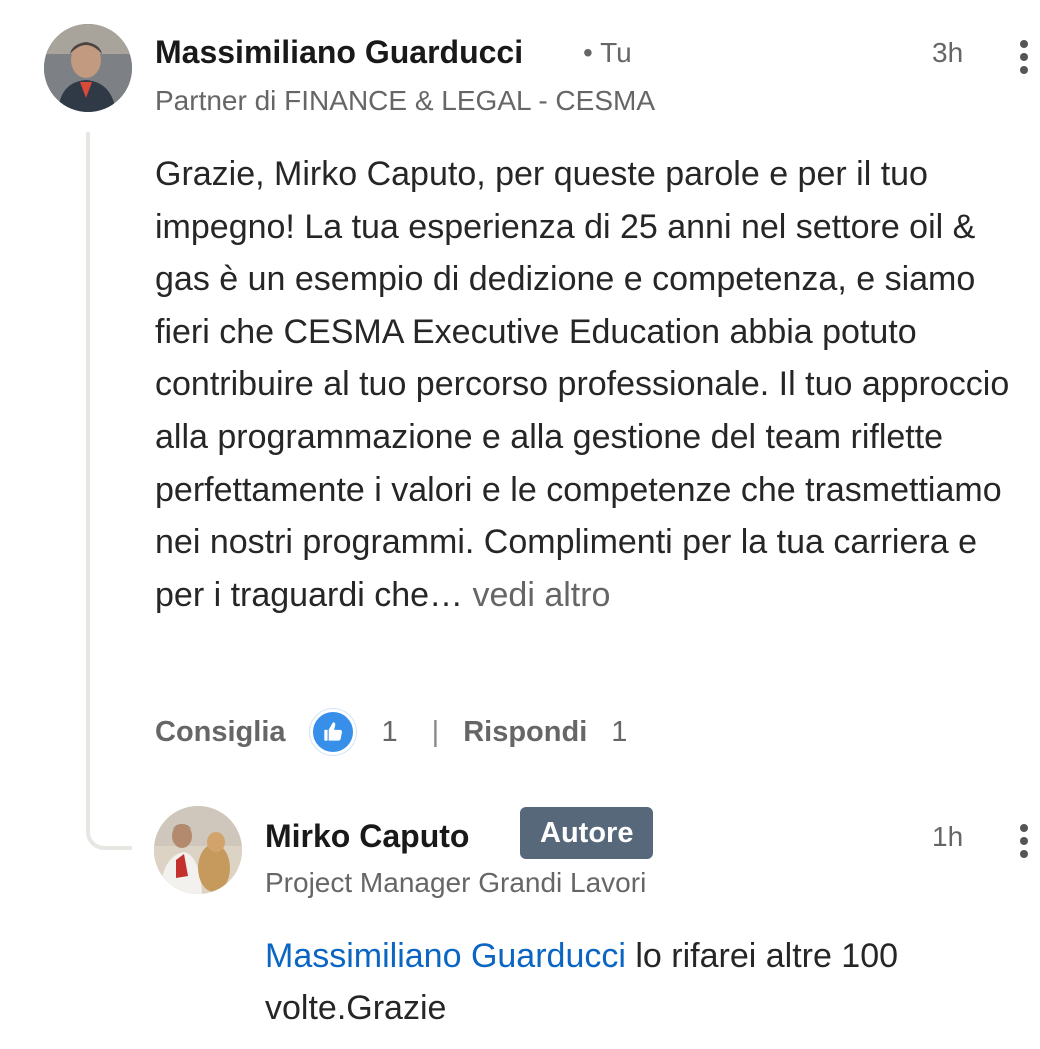 Image resolution: width=1040 pixels, height=1049 pixels. Describe the element at coordinates (367, 836) in the screenshot. I see `reply-author-name: Mirko Caputo` at that location.